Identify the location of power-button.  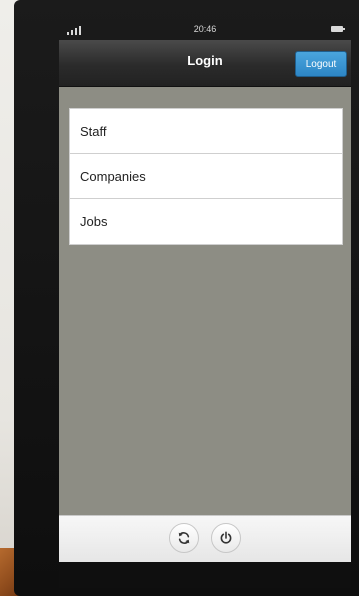
(226, 538).